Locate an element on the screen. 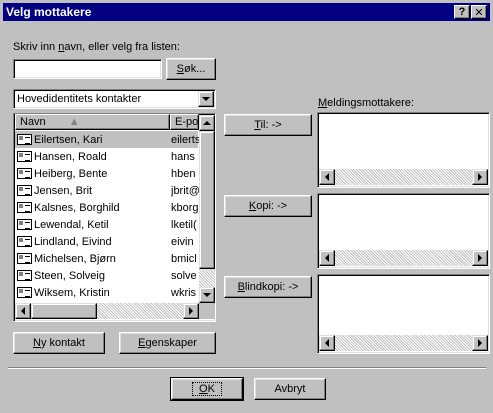  horizontal-scroll-thumb is located at coordinates (64, 311).